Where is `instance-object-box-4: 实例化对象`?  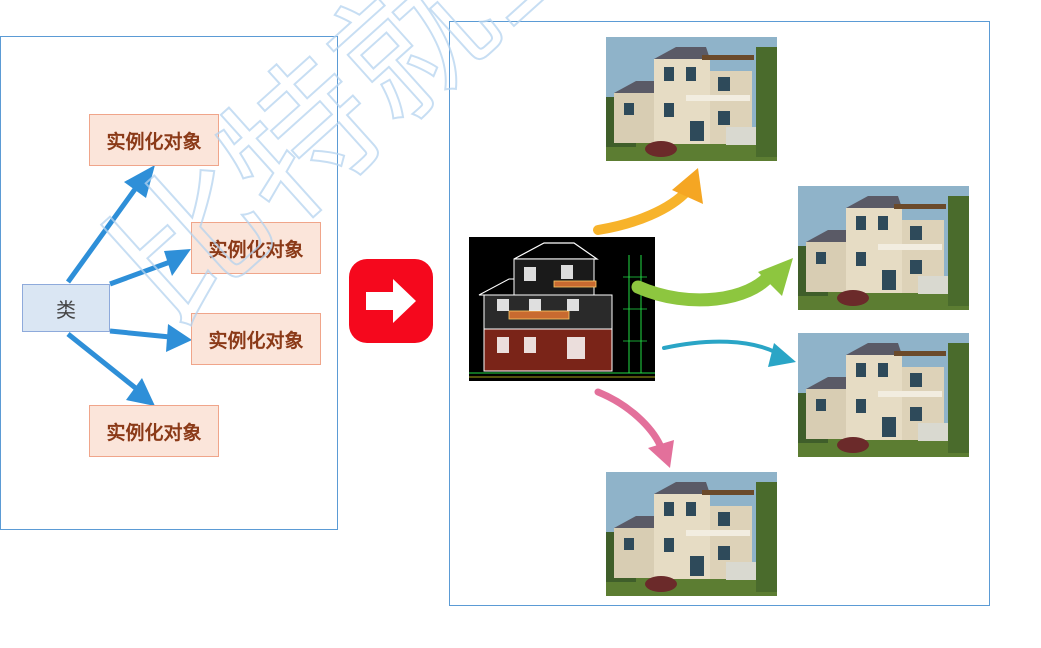 instance-object-box-4: 实例化对象 is located at coordinates (154, 431).